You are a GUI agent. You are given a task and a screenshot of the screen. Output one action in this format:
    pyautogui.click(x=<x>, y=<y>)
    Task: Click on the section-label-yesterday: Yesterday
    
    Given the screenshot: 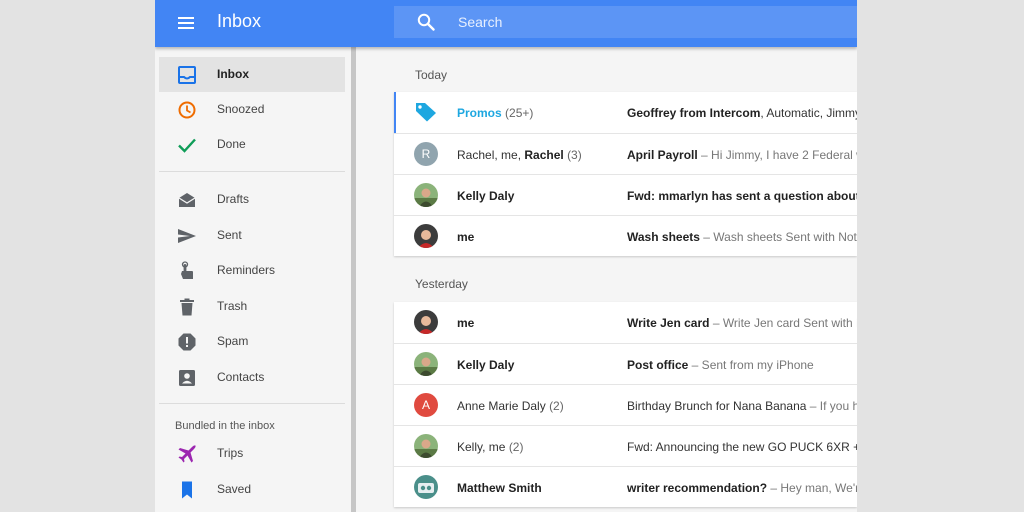 What is the action you would take?
    pyautogui.click(x=441, y=284)
    